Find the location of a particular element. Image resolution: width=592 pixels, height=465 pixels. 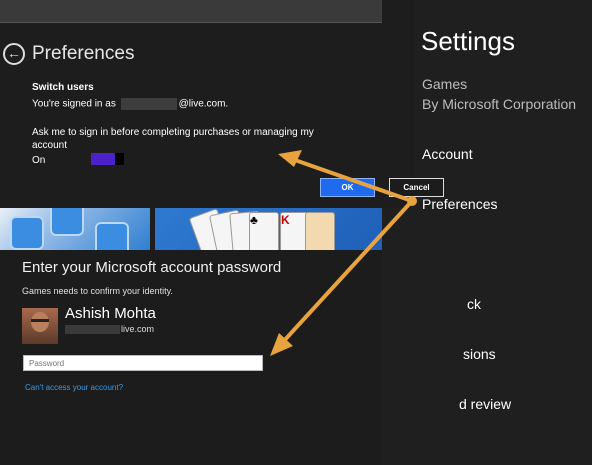

arrow-origin is located at coordinates (412, 201).